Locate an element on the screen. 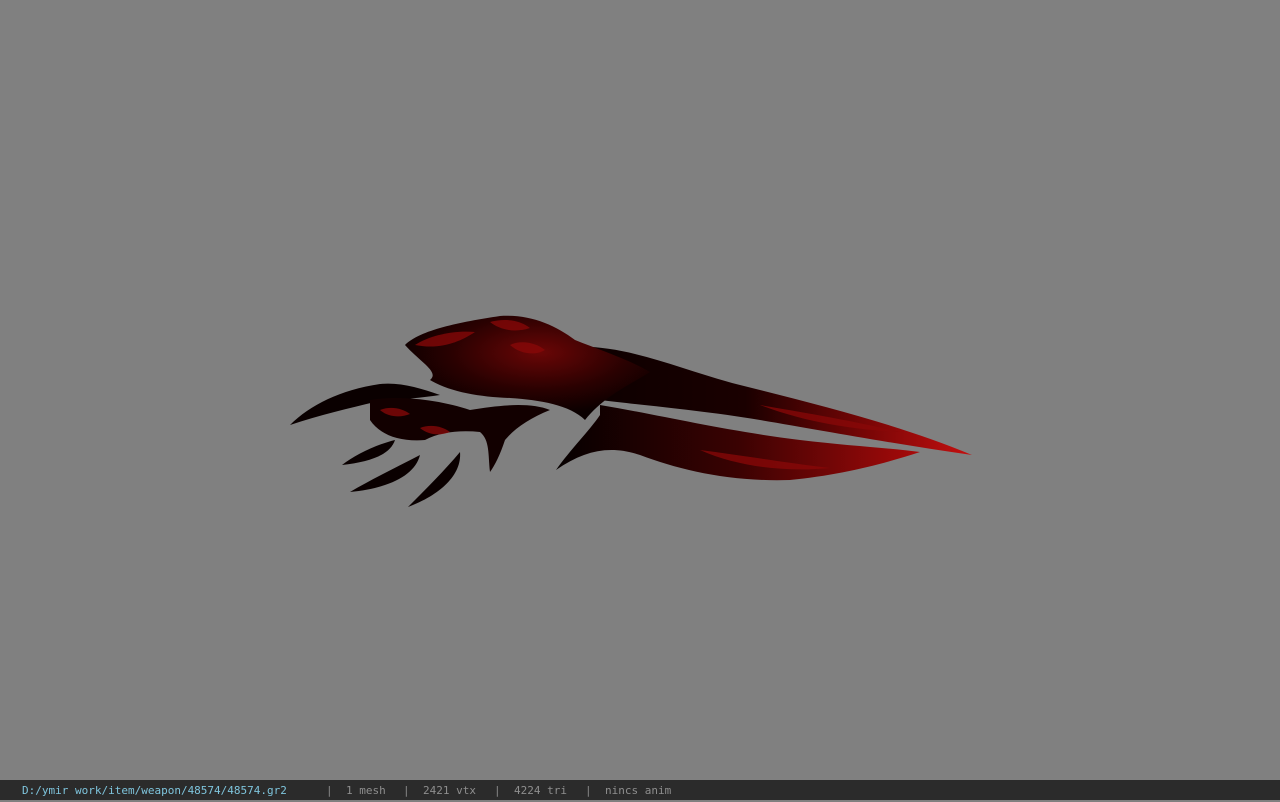 This screenshot has width=1280, height=802. mesh-count: 1 mesh is located at coordinates (366, 790).